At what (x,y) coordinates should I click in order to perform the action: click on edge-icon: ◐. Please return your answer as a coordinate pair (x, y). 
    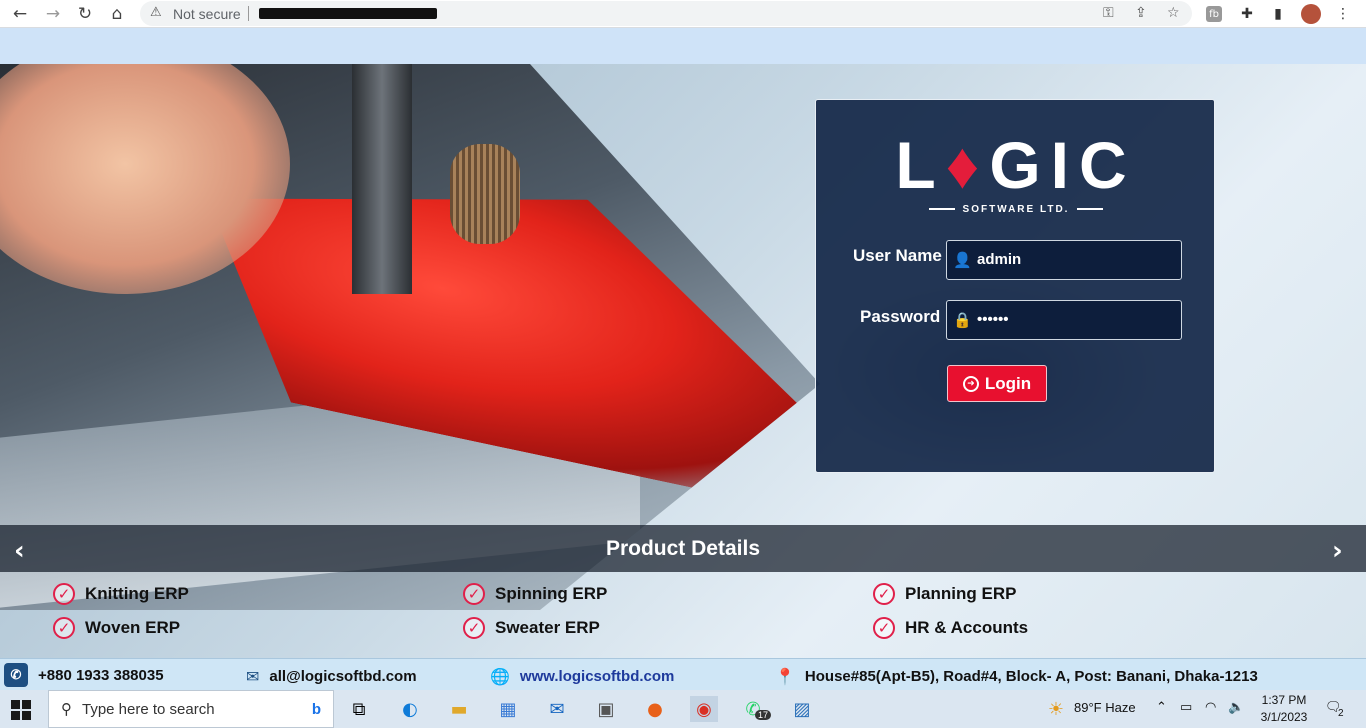
    Looking at the image, I should click on (410, 709).